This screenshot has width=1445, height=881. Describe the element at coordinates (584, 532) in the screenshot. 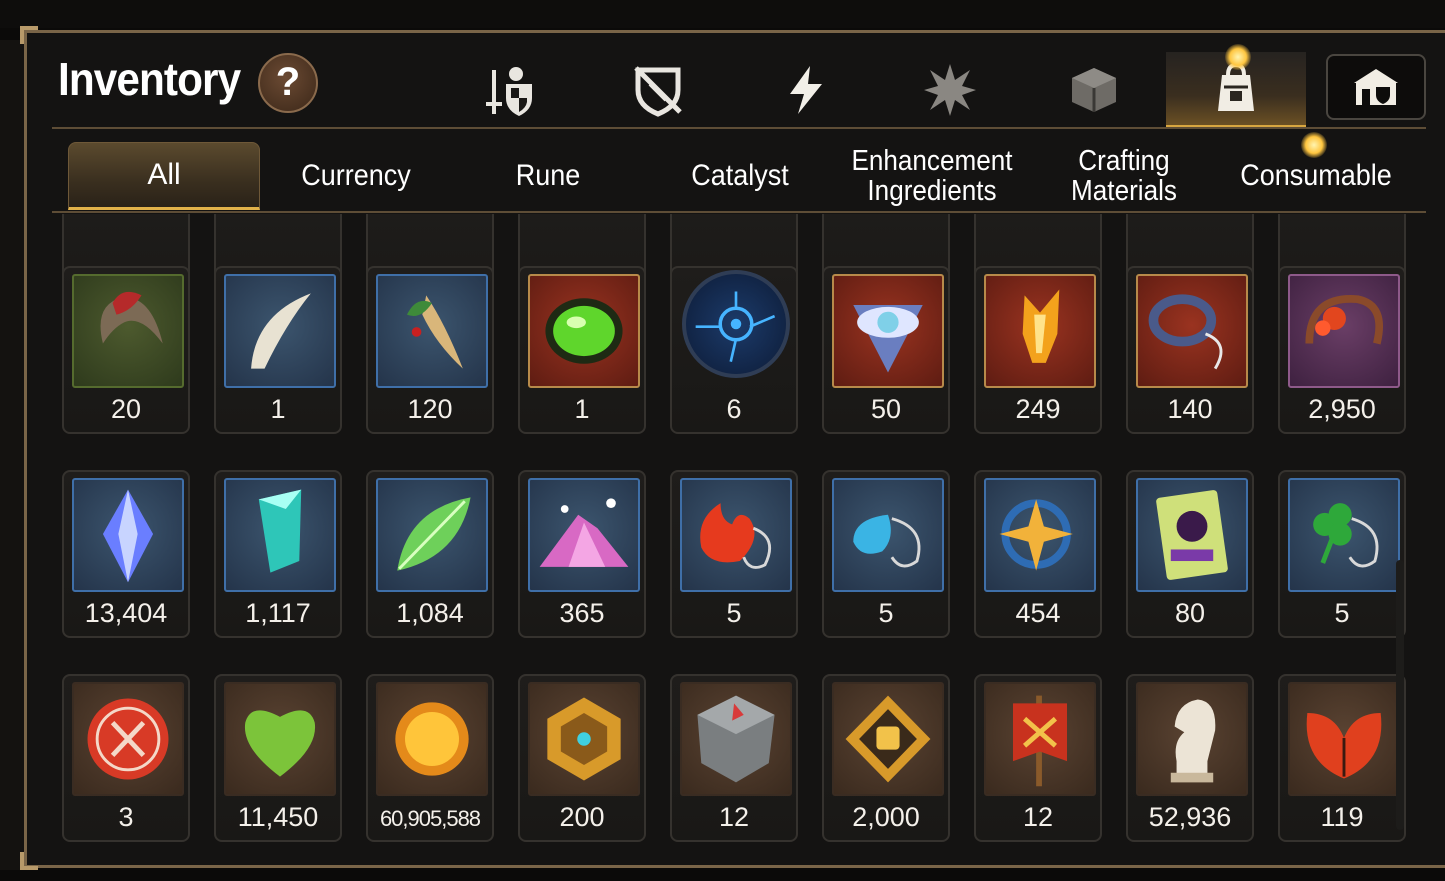

I see `pink-powder-icon` at that location.